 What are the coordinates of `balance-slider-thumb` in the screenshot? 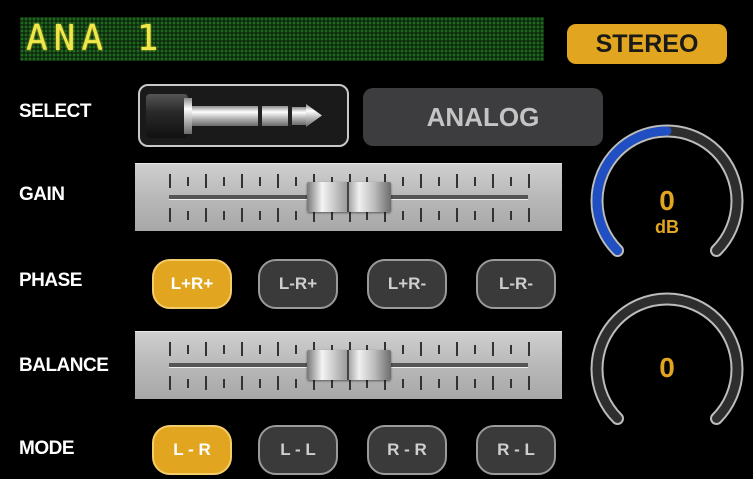 It's located at (348, 365).